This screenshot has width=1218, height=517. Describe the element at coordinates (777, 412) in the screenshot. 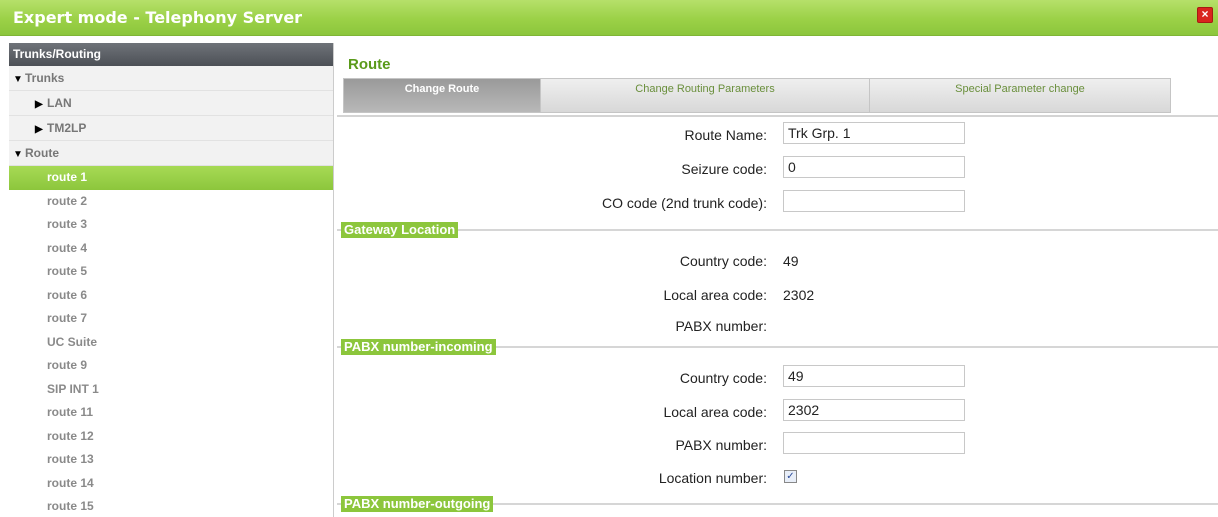

I see `incoming-local-area-code-row: Local area code:` at that location.